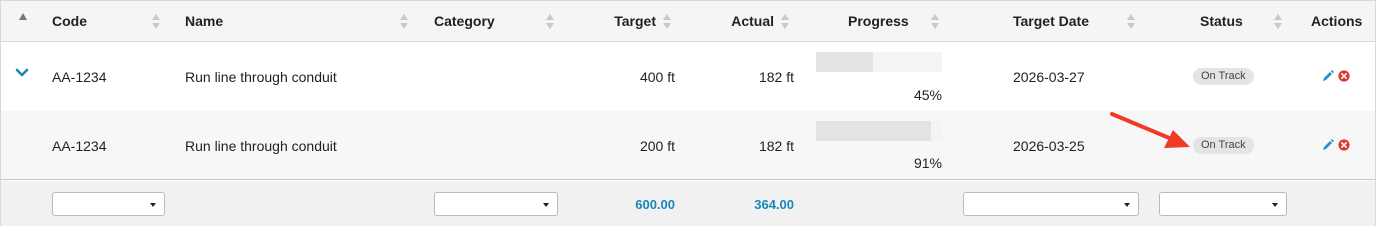 The image size is (1376, 240). What do you see at coordinates (1051, 21) in the screenshot?
I see `column-header-target-date: Target Date` at bounding box center [1051, 21].